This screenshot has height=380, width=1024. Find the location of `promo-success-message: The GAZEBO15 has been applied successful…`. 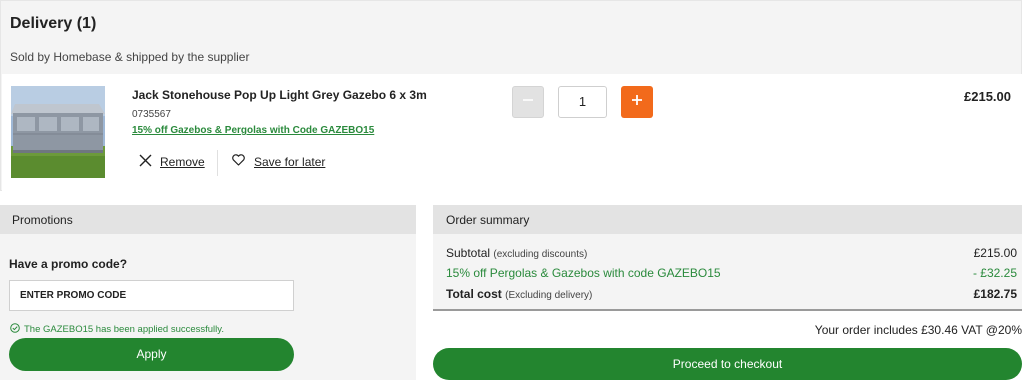

promo-success-message: The GAZEBO15 has been applied successful… is located at coordinates (117, 329).